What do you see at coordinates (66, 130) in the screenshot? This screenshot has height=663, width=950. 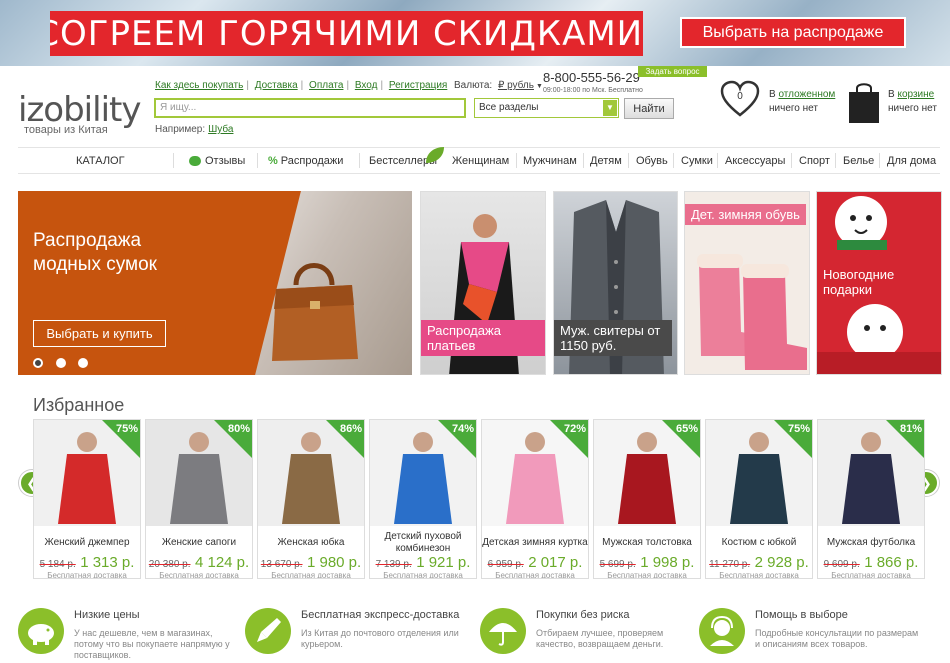 I see `site-tagline: товары из Китая` at bounding box center [66, 130].